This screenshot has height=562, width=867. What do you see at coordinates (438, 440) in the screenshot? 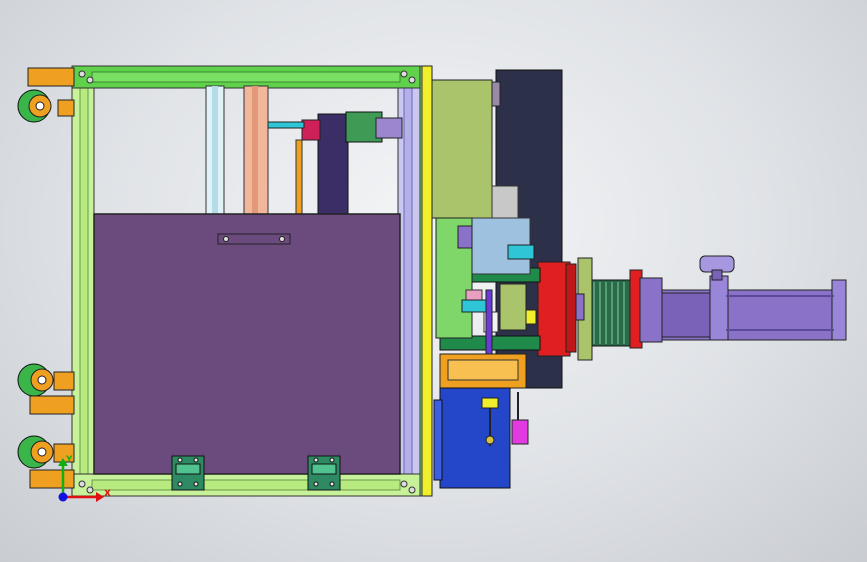
I see `blue-motor-mount` at bounding box center [438, 440].